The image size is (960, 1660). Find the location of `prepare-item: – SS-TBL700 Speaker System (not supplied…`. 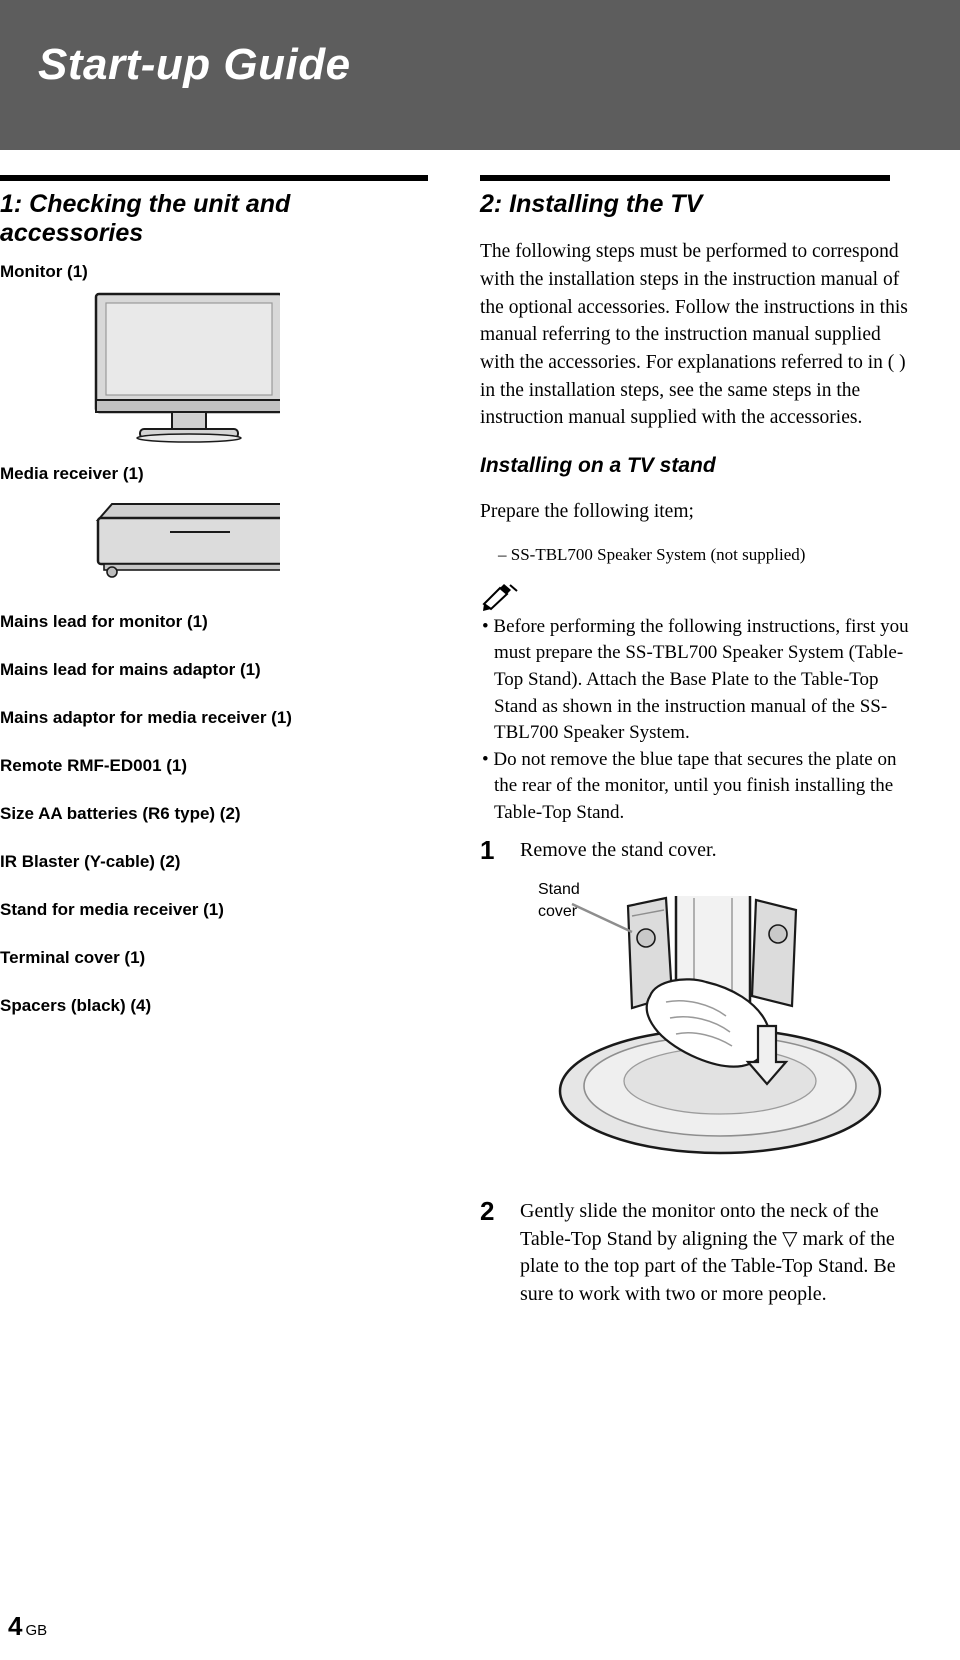

prepare-item: – SS-TBL700 Speaker System (not supplied… is located at coordinates (652, 554).